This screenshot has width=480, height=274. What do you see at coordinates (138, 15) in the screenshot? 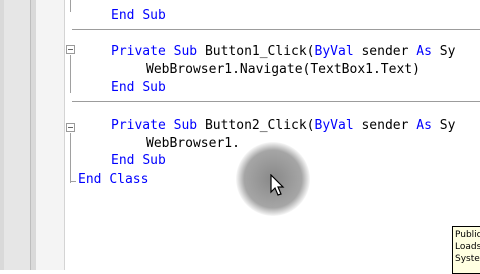
I see `code-line-end-sub-1: End Sub` at bounding box center [138, 15].